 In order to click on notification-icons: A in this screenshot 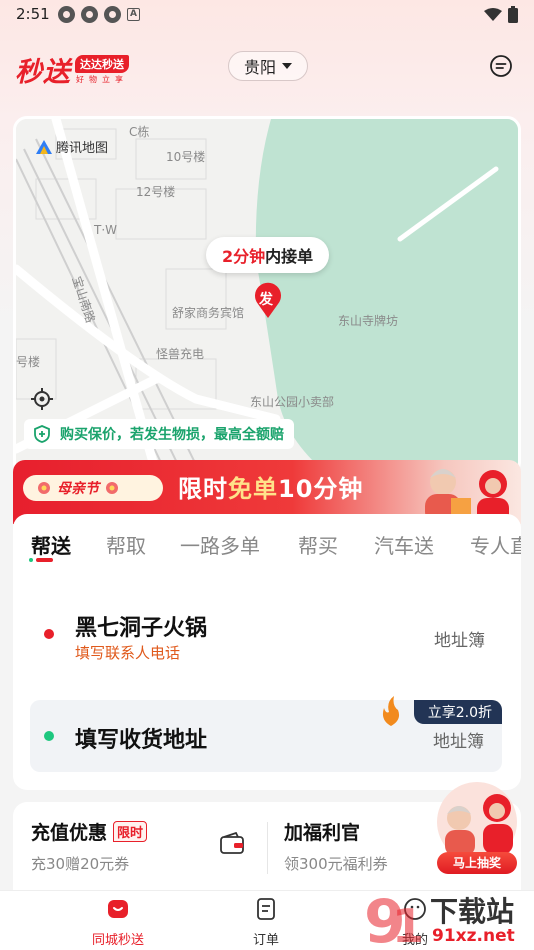, I will do `click(99, 14)`.